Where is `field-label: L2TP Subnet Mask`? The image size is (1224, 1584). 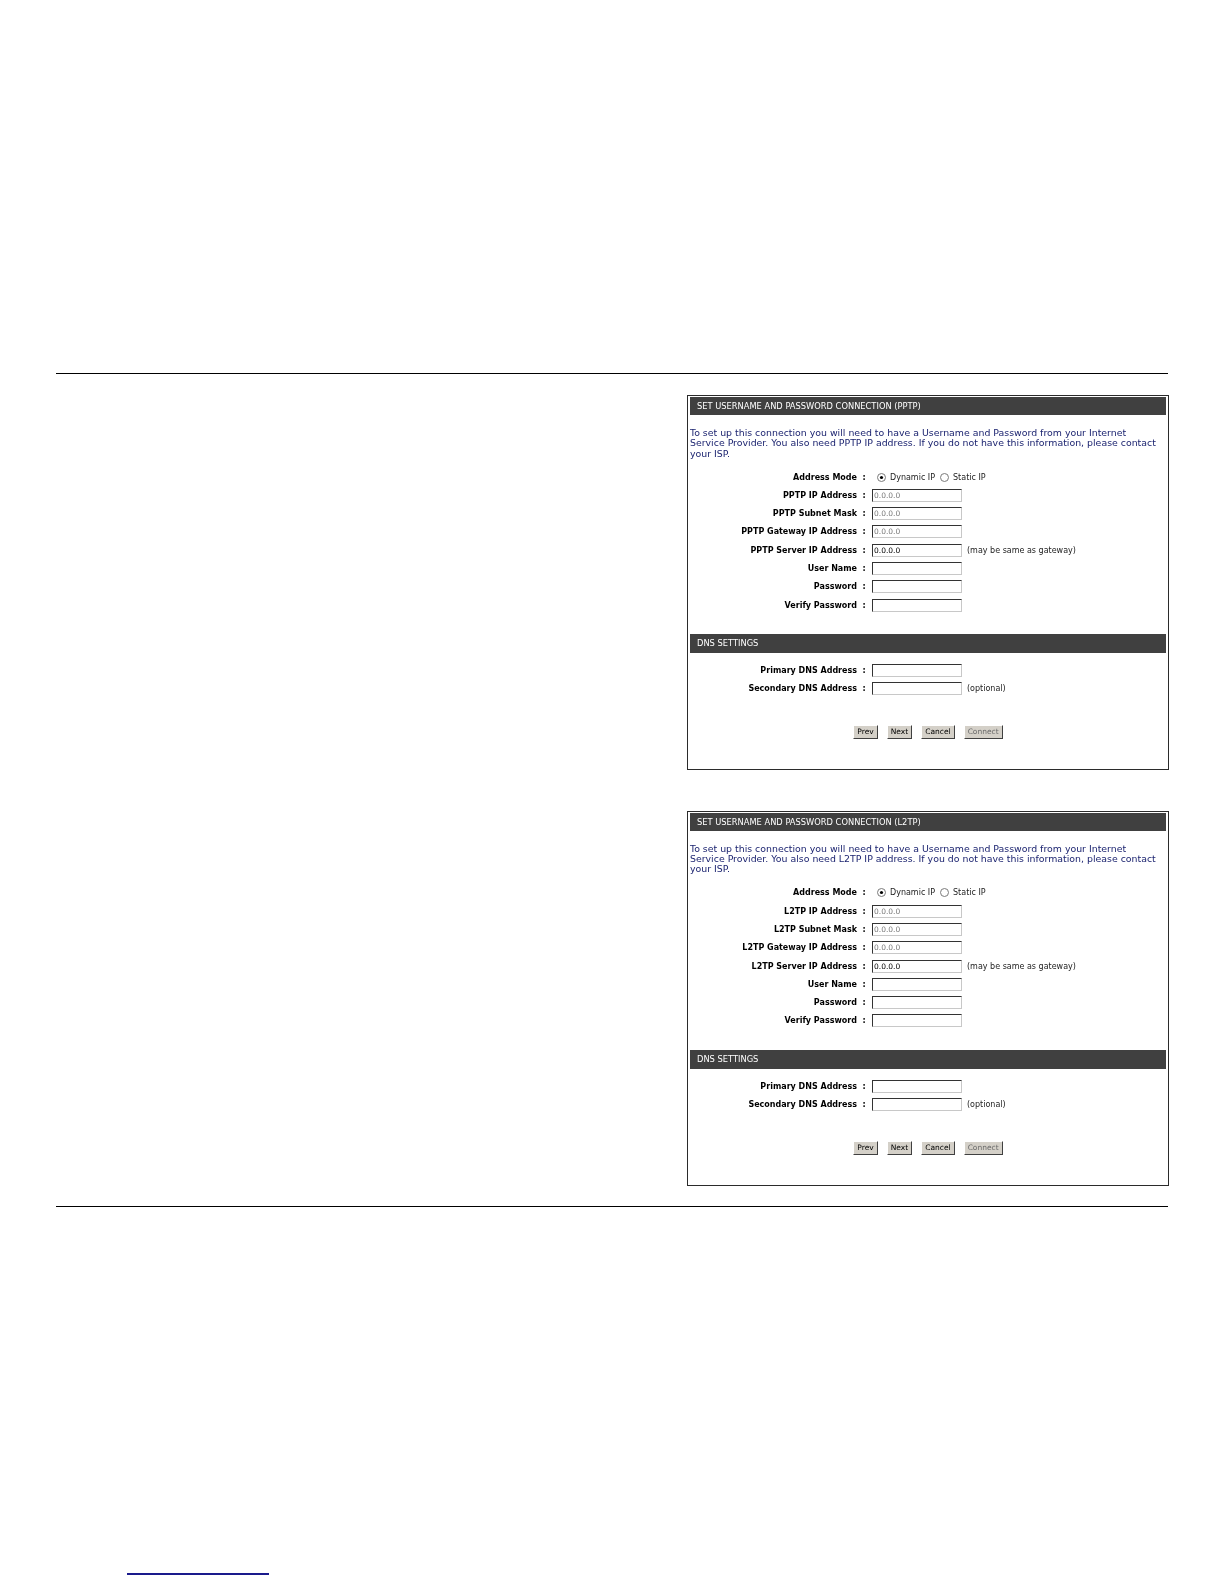 field-label: L2TP Subnet Mask is located at coordinates (814, 929).